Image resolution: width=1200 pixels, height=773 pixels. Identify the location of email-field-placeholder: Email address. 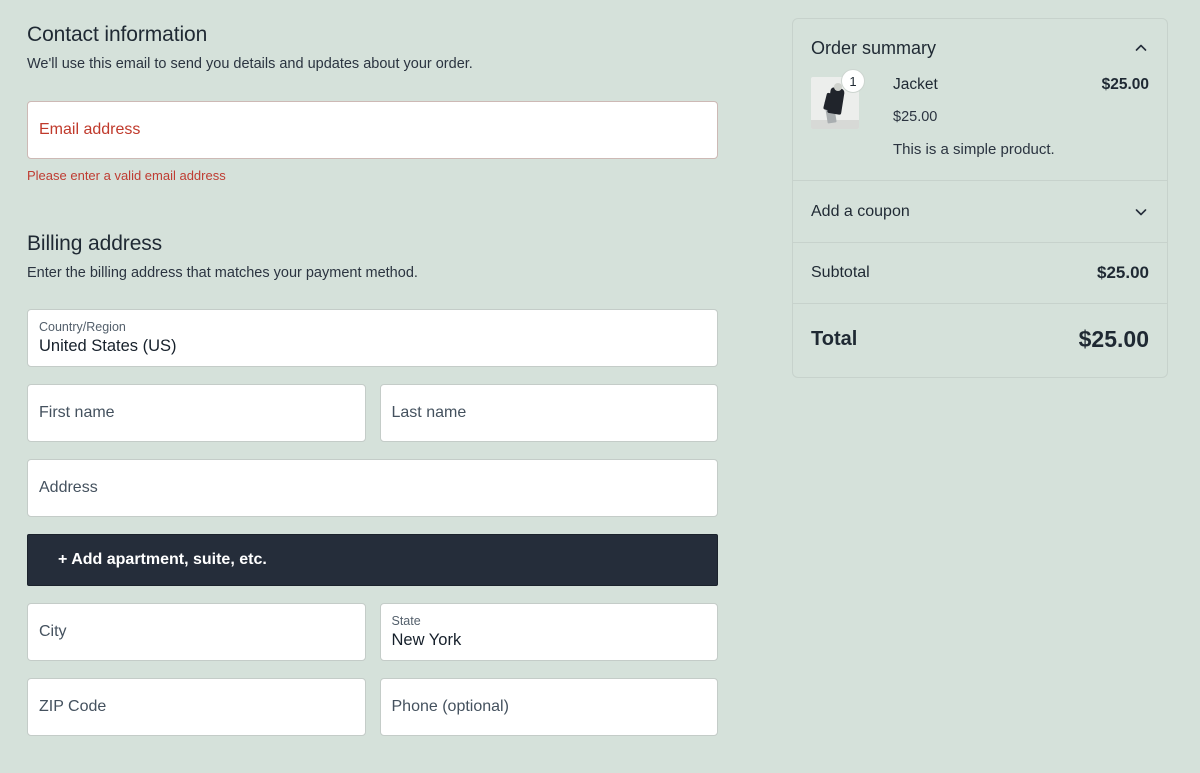
(90, 129).